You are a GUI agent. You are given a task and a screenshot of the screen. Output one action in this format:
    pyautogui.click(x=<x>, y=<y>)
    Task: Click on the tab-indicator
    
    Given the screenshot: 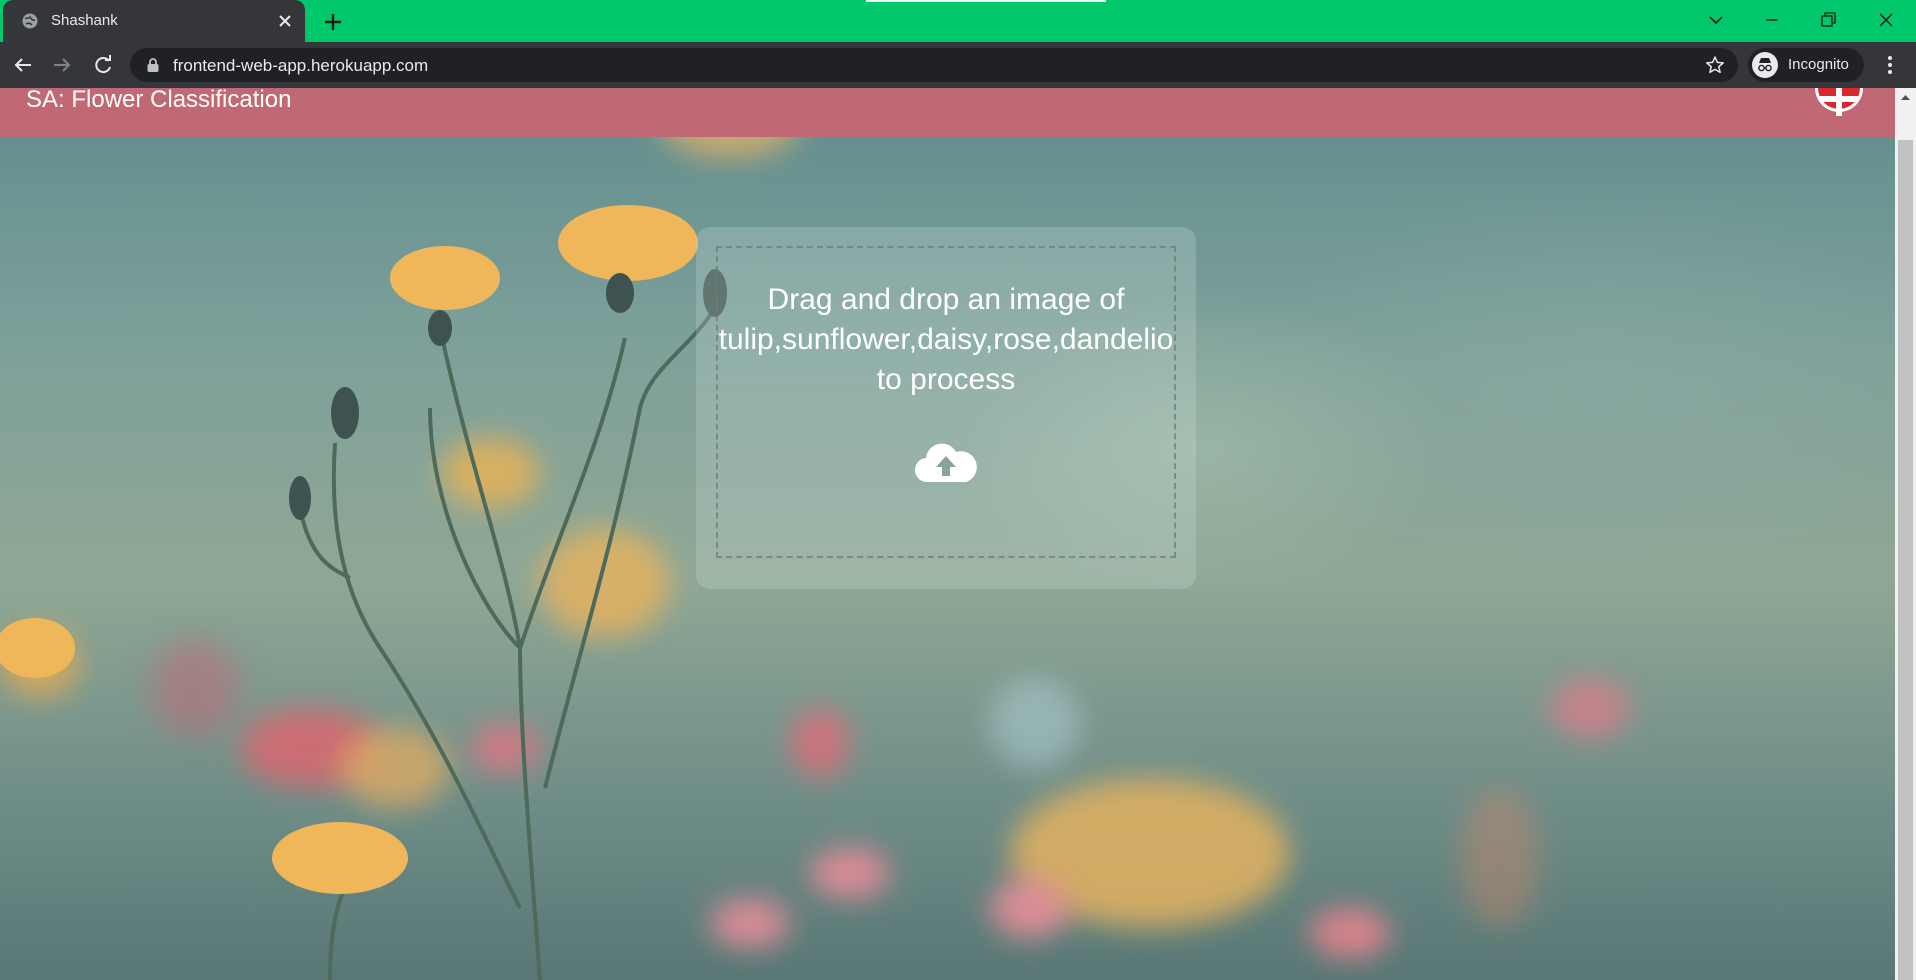 What is the action you would take?
    pyautogui.click(x=986, y=1)
    